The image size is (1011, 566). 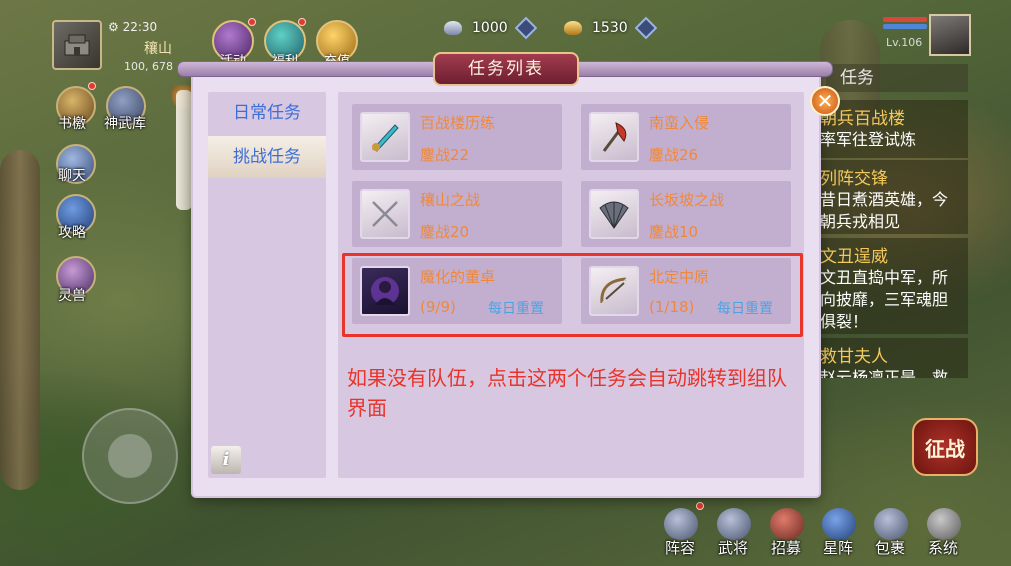 What do you see at coordinates (567, 393) in the screenshot?
I see `annotation-text: 如果没有队伍，点击这两个任务会自动跳转到组队界面` at bounding box center [567, 393].